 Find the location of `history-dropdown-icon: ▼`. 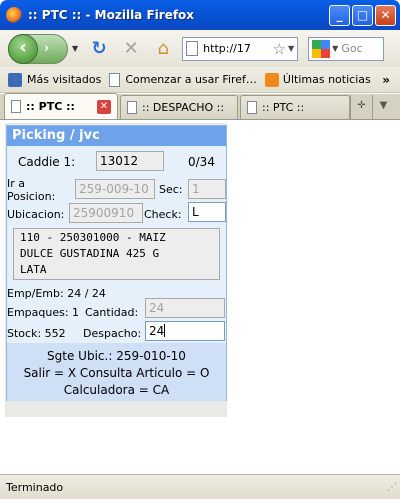

history-dropdown-icon: ▼ is located at coordinates (75, 48).